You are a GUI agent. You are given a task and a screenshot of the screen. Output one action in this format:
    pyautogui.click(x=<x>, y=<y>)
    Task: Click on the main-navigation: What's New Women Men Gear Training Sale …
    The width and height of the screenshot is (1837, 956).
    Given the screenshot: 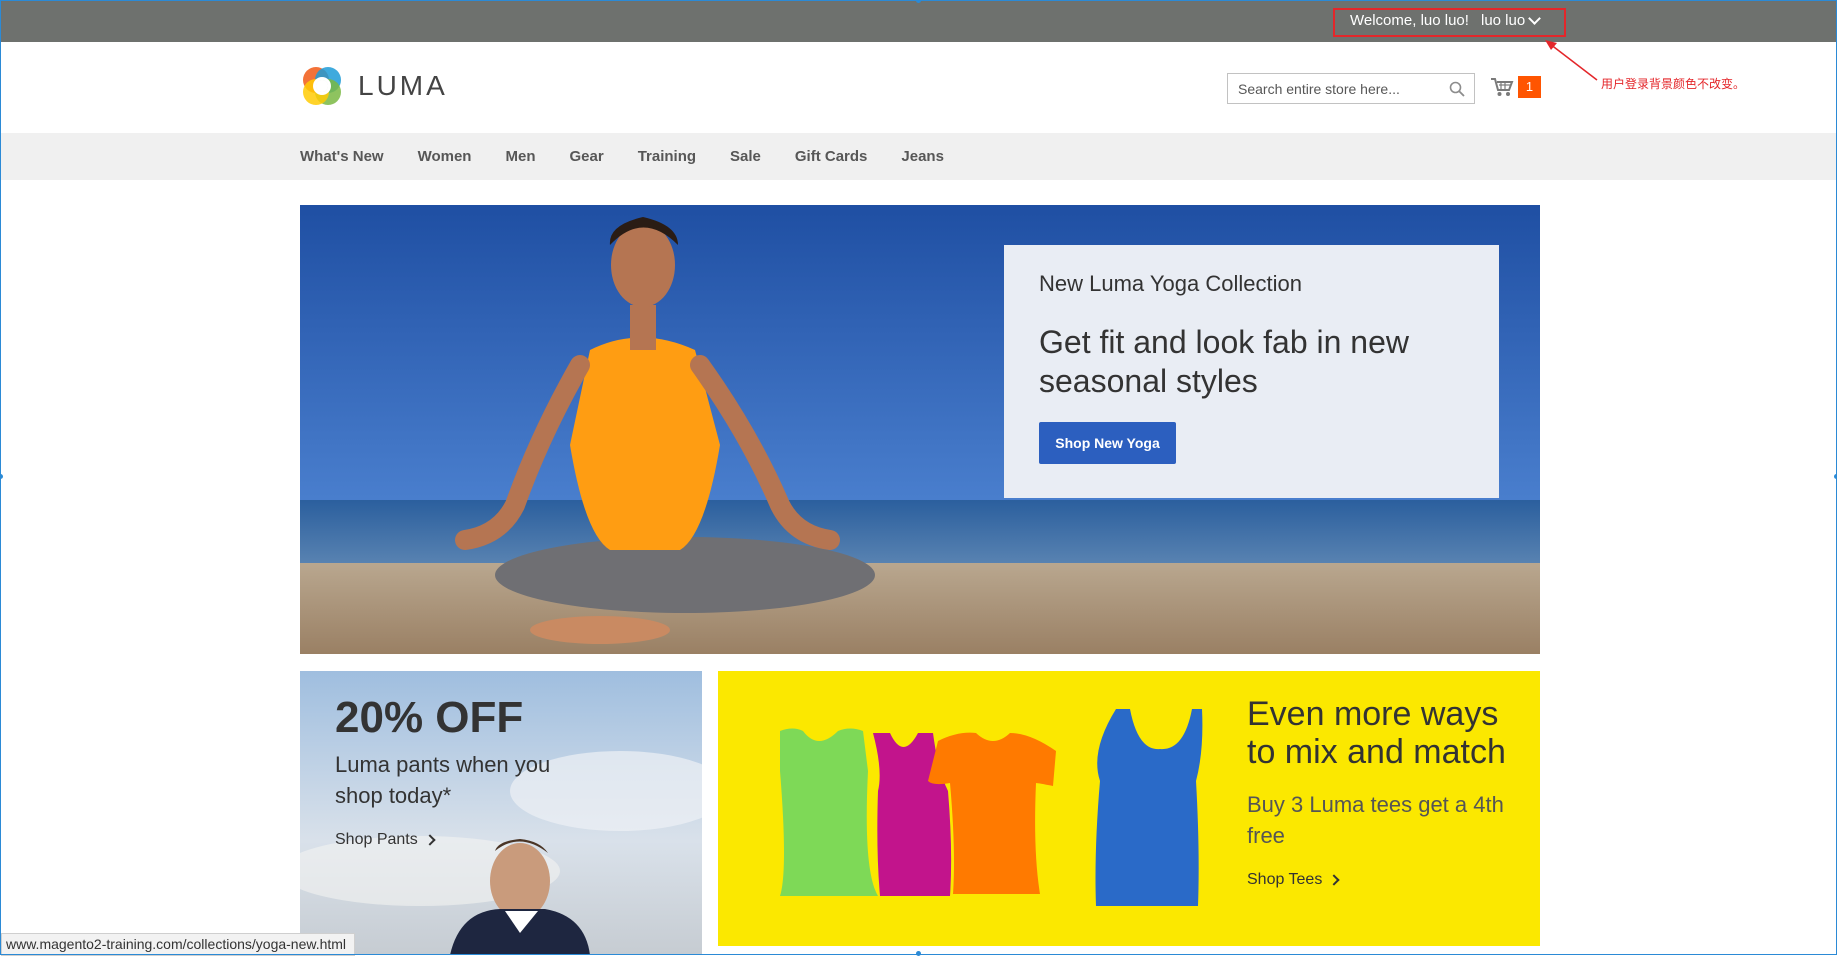 What is the action you would take?
    pyautogui.click(x=918, y=156)
    